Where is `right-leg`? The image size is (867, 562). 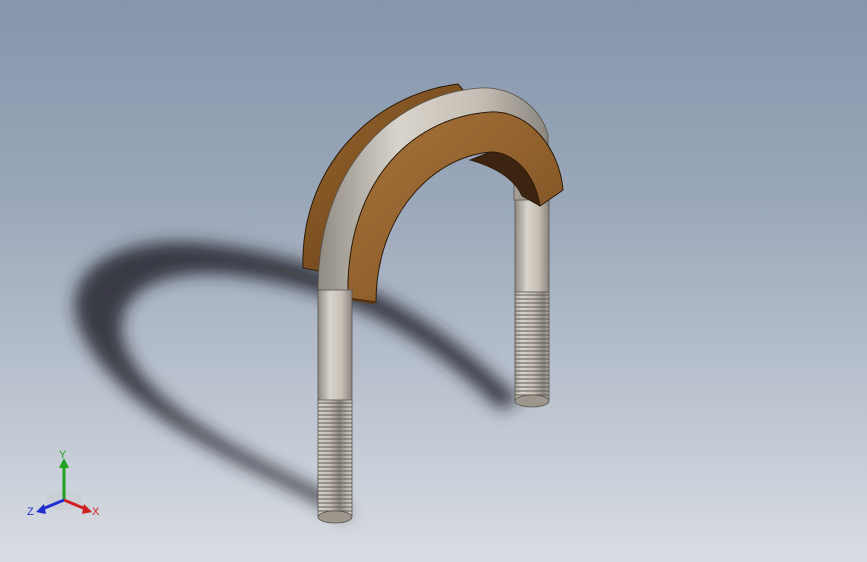 right-leg is located at coordinates (532, 298).